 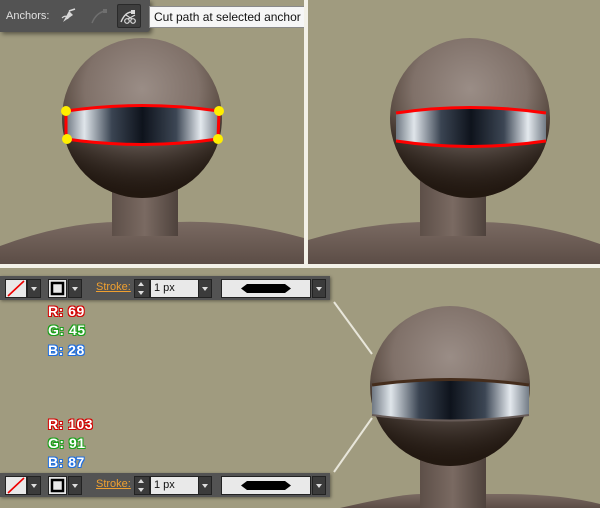 I want to click on color-red-value: R: 103, so click(x=71, y=424).